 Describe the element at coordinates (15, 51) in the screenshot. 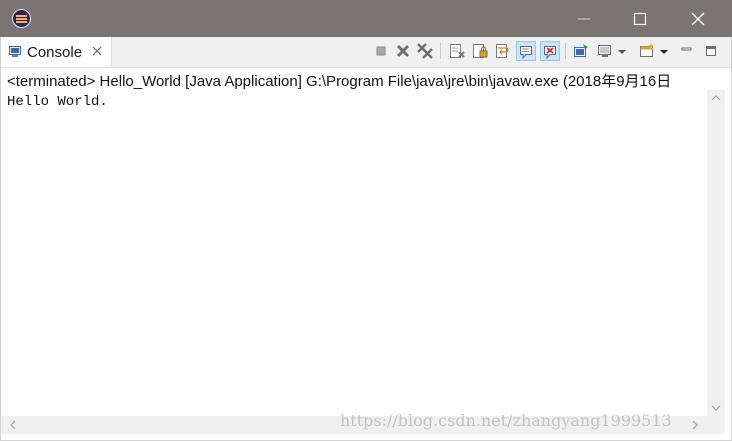

I see `console-icon` at that location.